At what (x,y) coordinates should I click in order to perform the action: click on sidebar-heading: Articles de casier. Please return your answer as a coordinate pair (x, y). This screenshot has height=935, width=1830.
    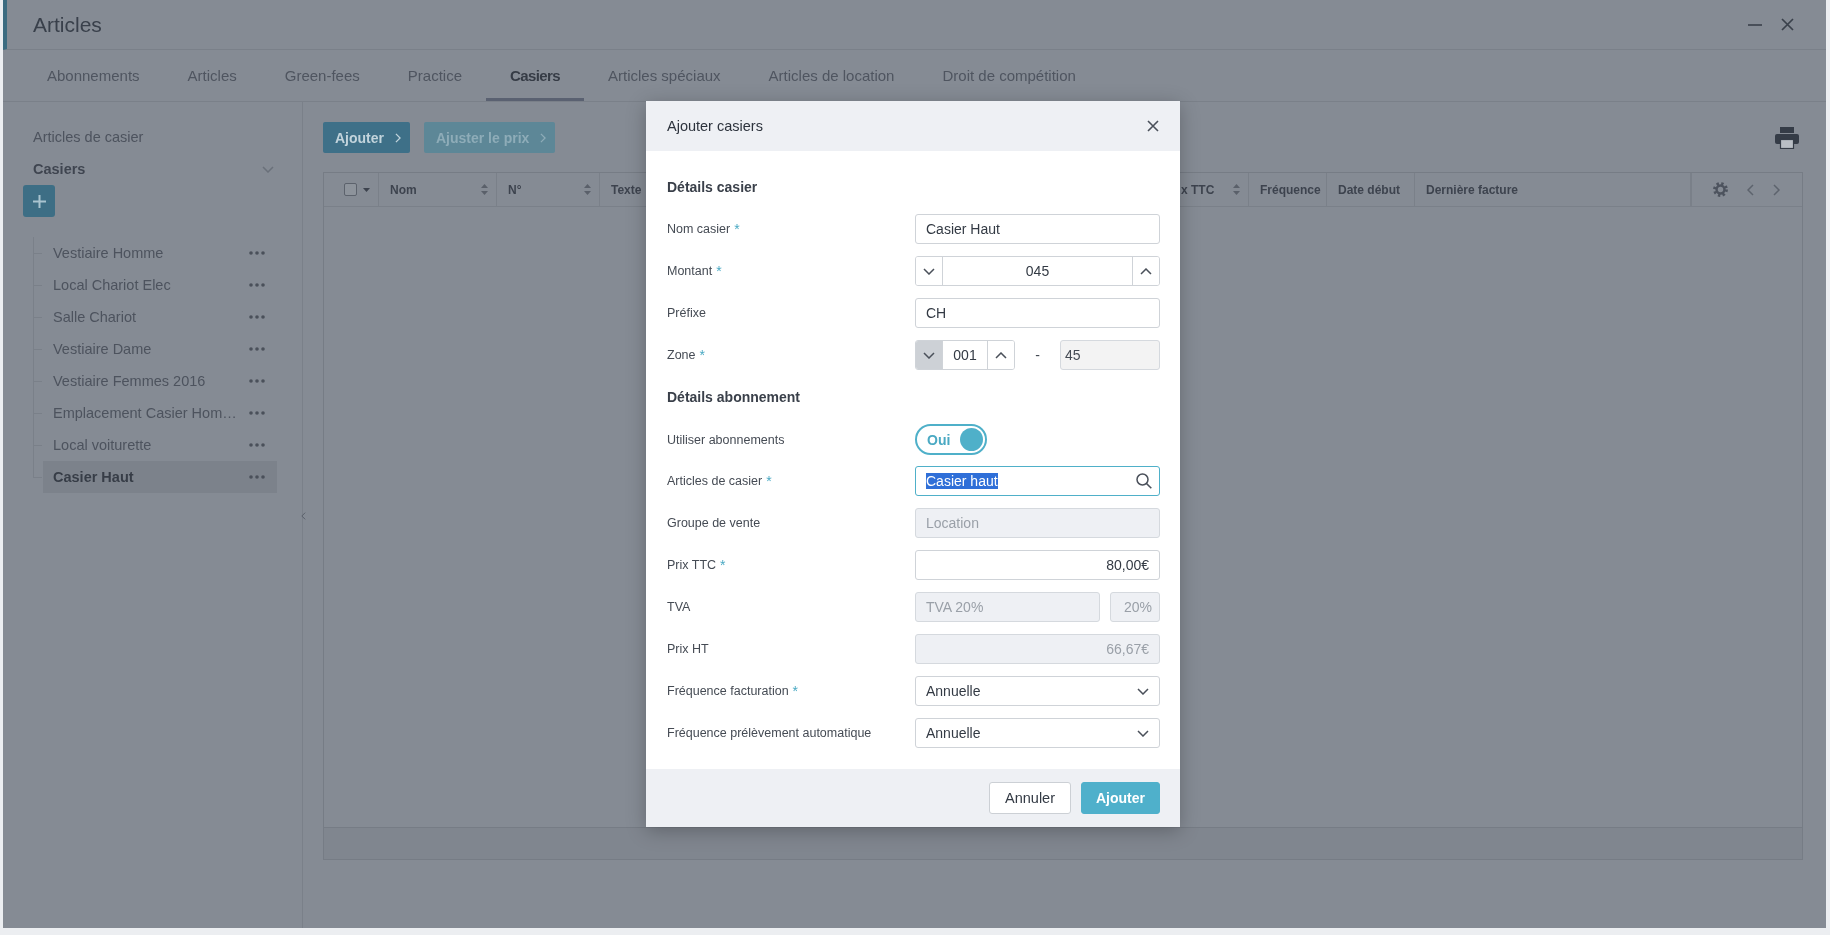
    Looking at the image, I should click on (88, 137).